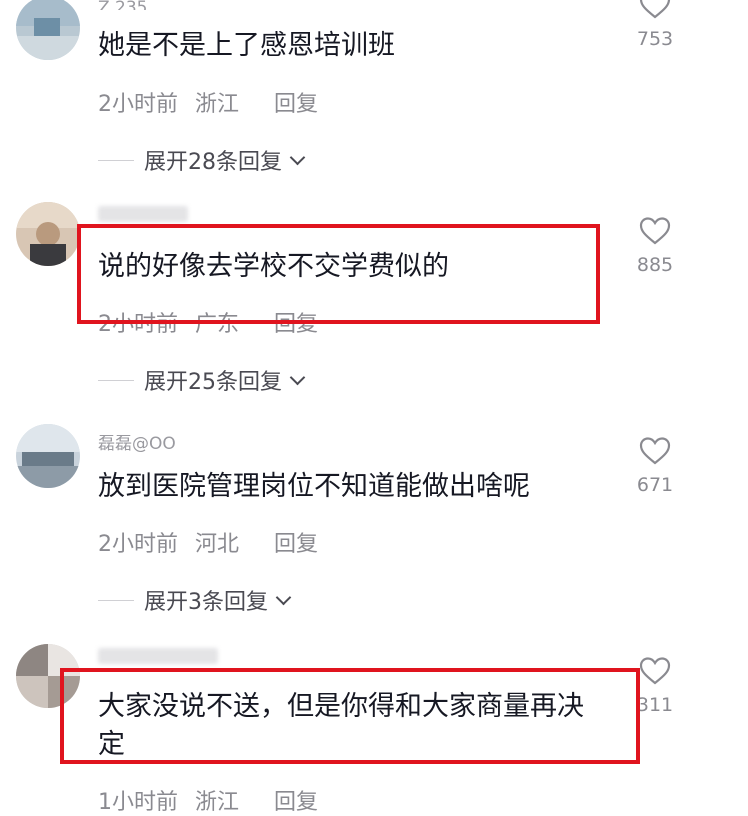 The width and height of the screenshot is (748, 816). Describe the element at coordinates (655, 485) in the screenshot. I see `like-count: 671` at that location.